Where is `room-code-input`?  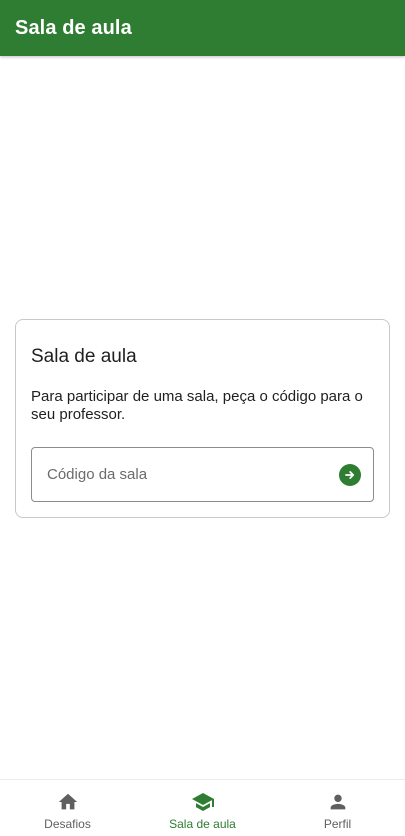 room-code-input is located at coordinates (182, 474).